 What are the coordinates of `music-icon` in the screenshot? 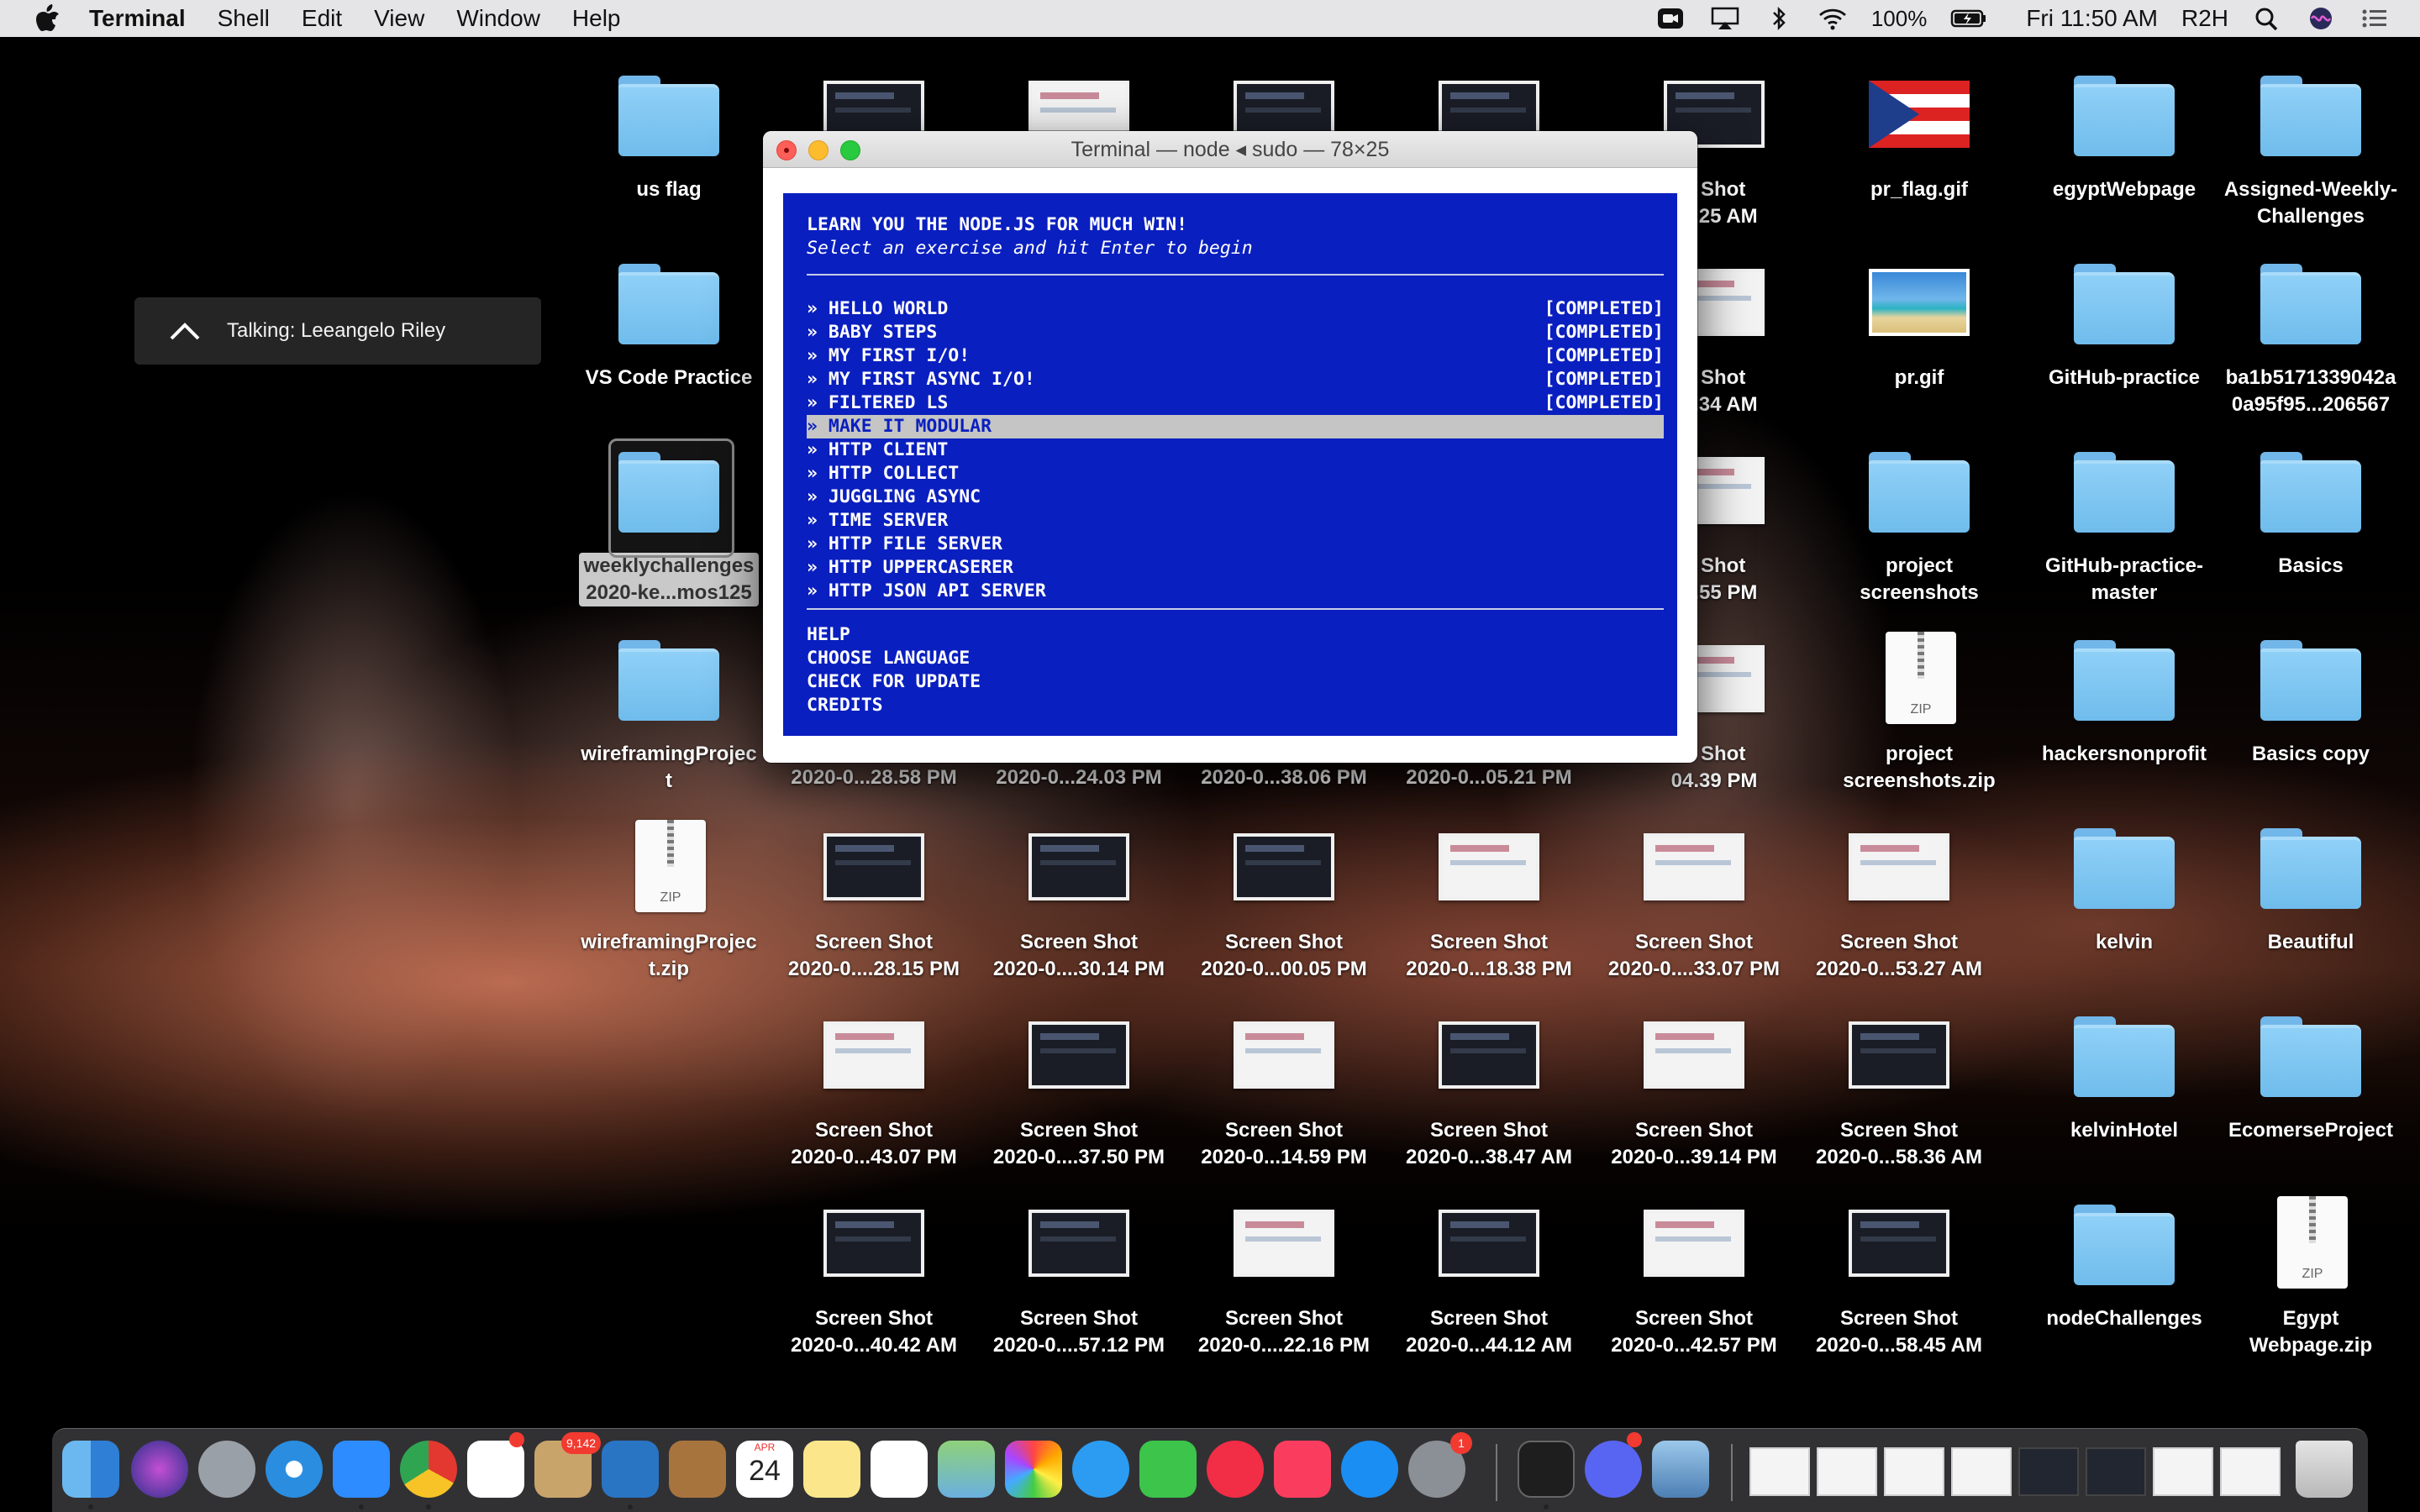 It's located at (1302, 1469).